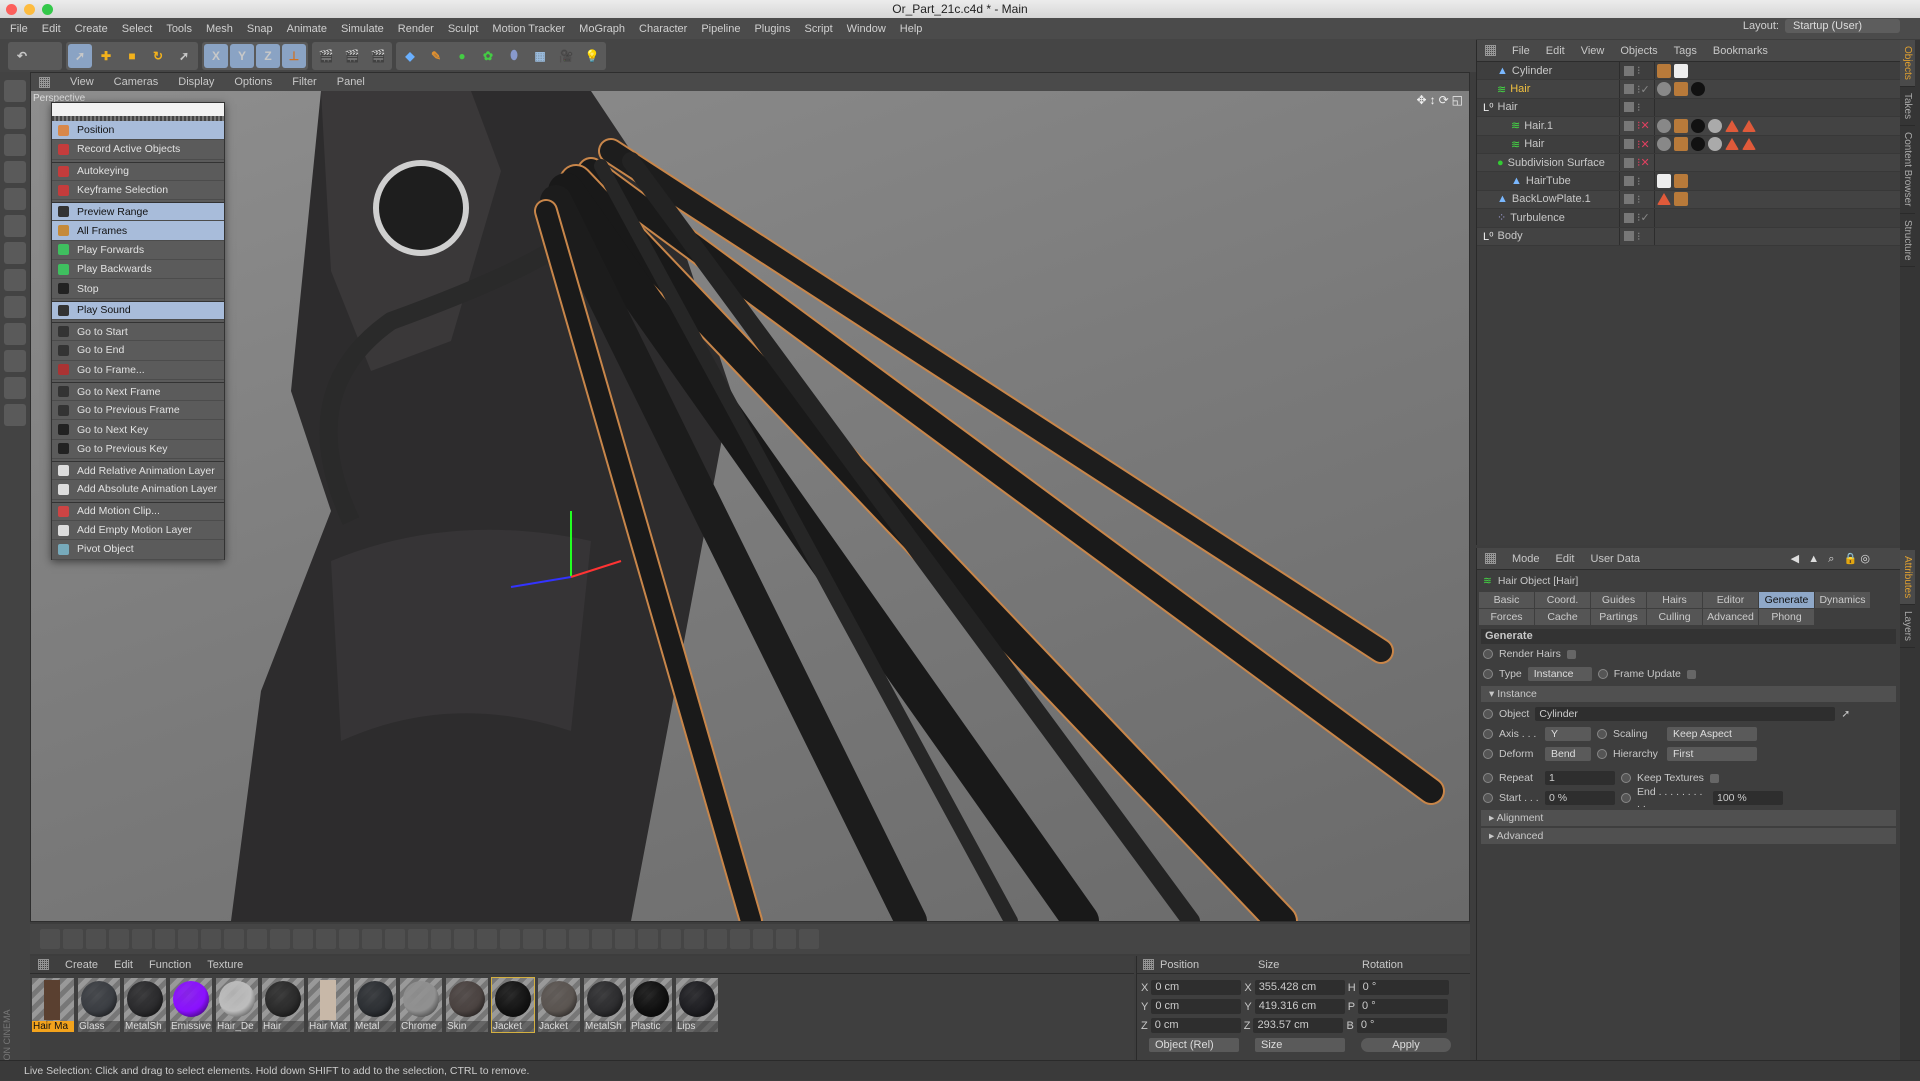 This screenshot has width=1920, height=1081. I want to click on tab-editor: Editor, so click(1730, 600).